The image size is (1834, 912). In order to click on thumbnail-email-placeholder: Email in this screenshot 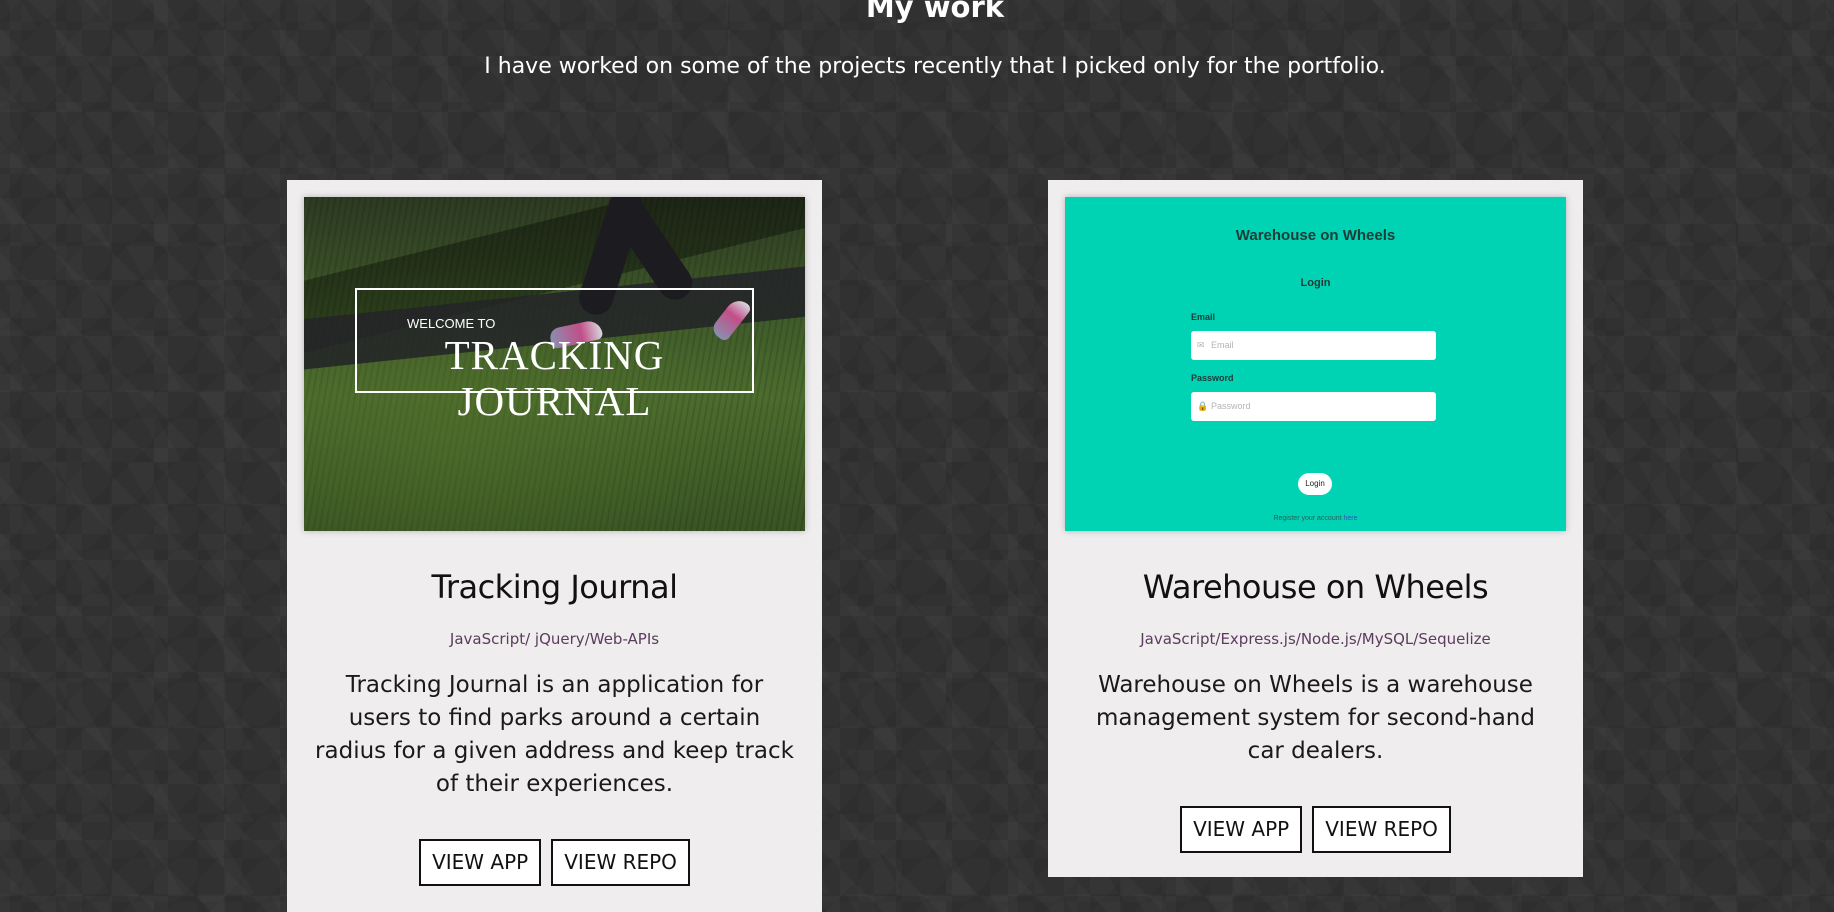, I will do `click(1222, 345)`.